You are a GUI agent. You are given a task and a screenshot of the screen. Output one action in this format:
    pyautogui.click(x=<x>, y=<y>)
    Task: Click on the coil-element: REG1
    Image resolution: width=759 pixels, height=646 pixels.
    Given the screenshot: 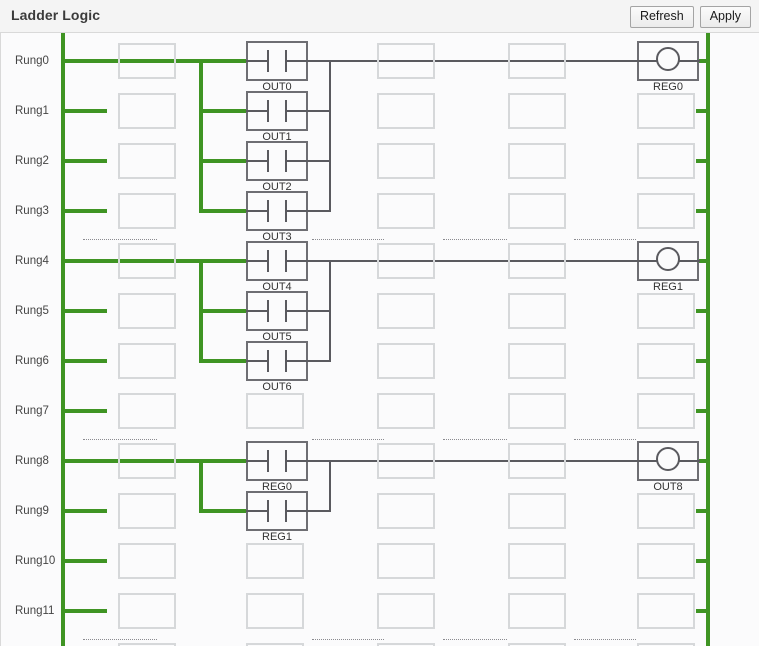 What is the action you would take?
    pyautogui.click(x=668, y=267)
    